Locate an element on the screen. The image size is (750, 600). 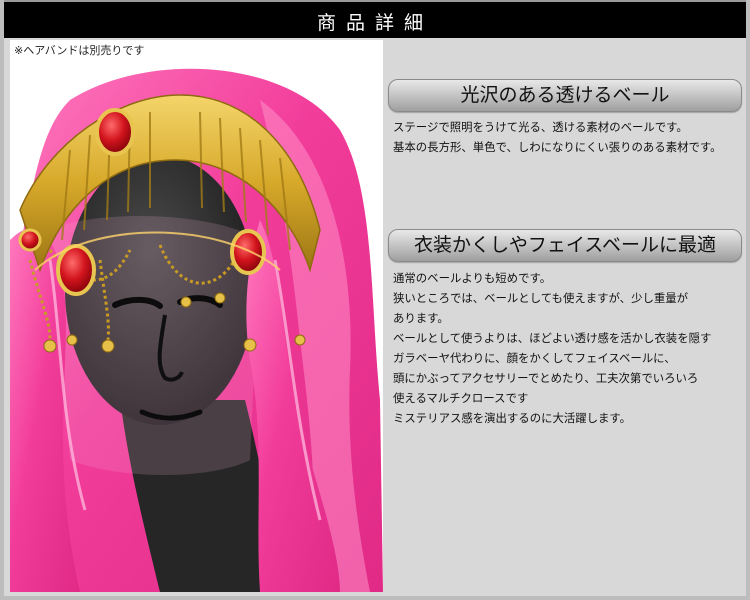
section-heading-2: 衣装かくしやフェイスベールに最適 is located at coordinates (565, 245).